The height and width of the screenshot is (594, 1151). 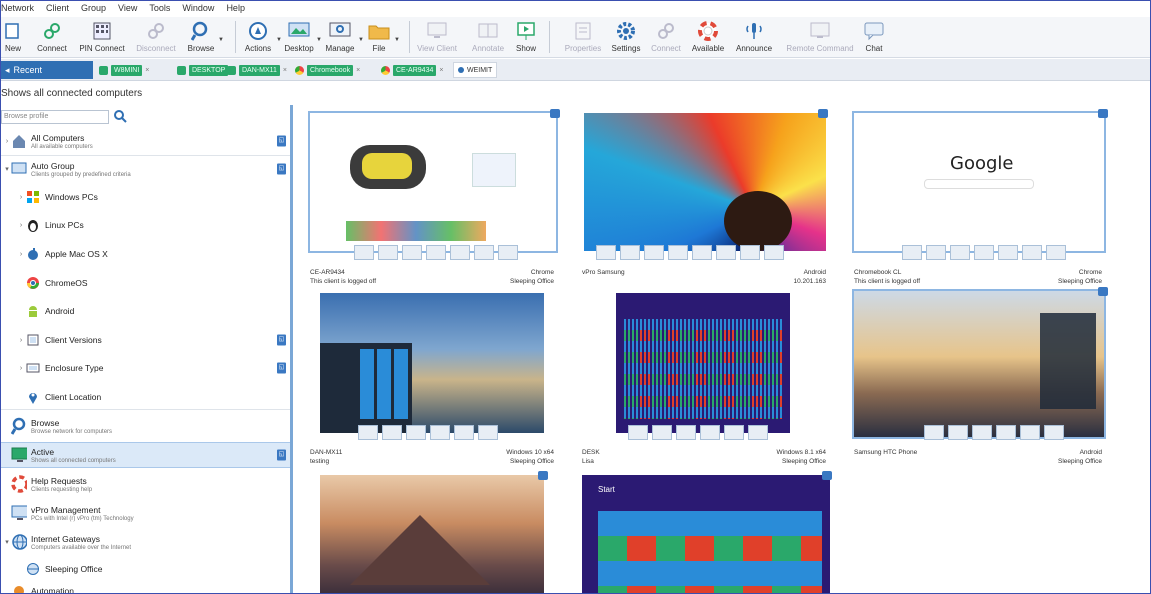 I want to click on client-tab: CE-AR9434 ×, so click(x=412, y=70).